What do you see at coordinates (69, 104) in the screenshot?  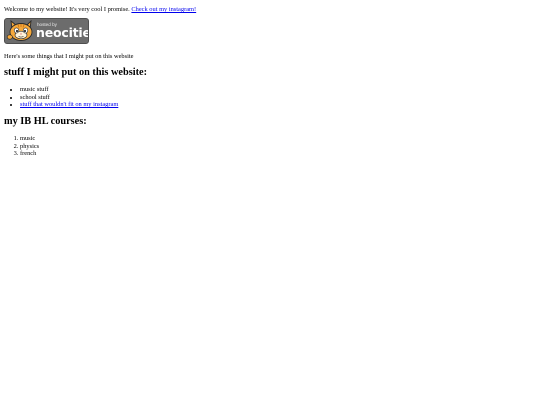 I see `instagram-overflow-link: stuff that wouldn't fit on my instagram` at bounding box center [69, 104].